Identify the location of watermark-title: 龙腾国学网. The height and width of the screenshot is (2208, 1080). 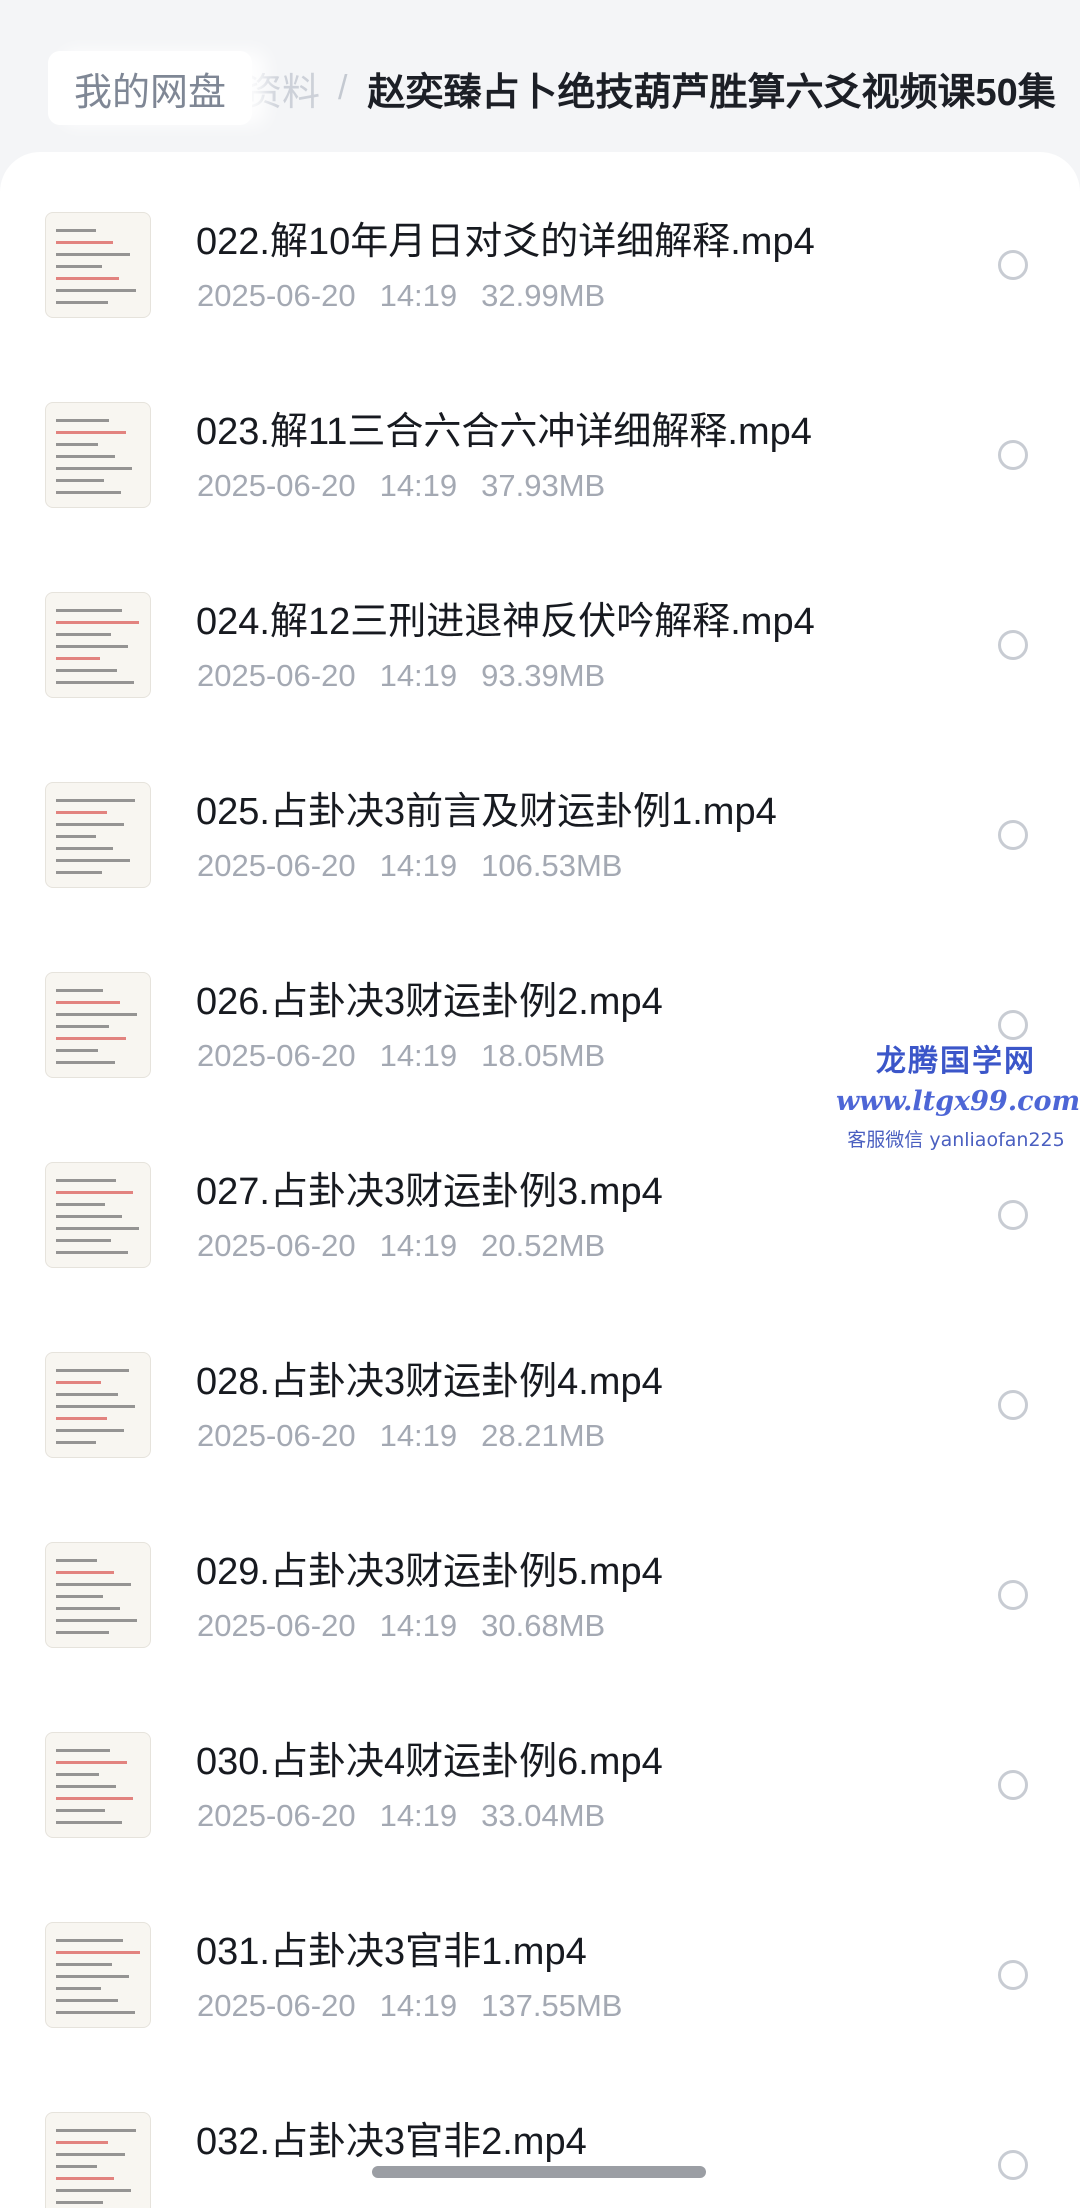
(956, 1061).